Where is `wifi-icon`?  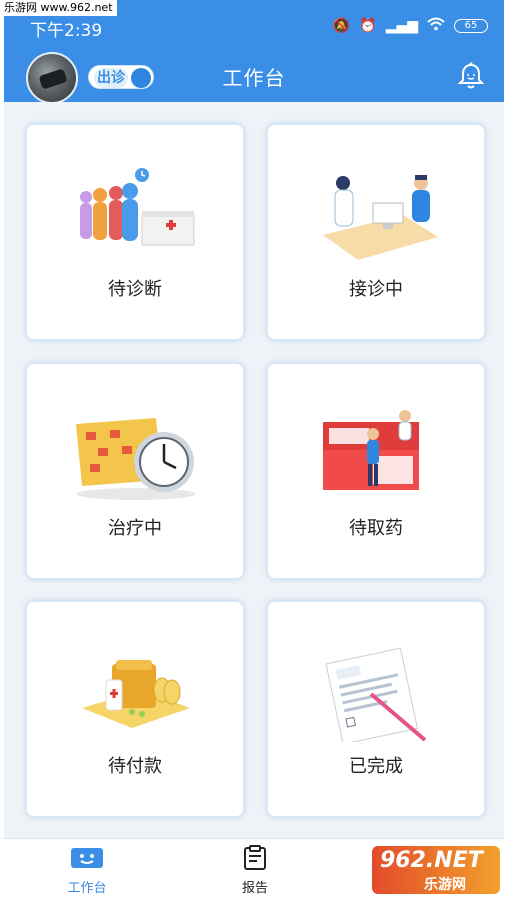 wifi-icon is located at coordinates (436, 26).